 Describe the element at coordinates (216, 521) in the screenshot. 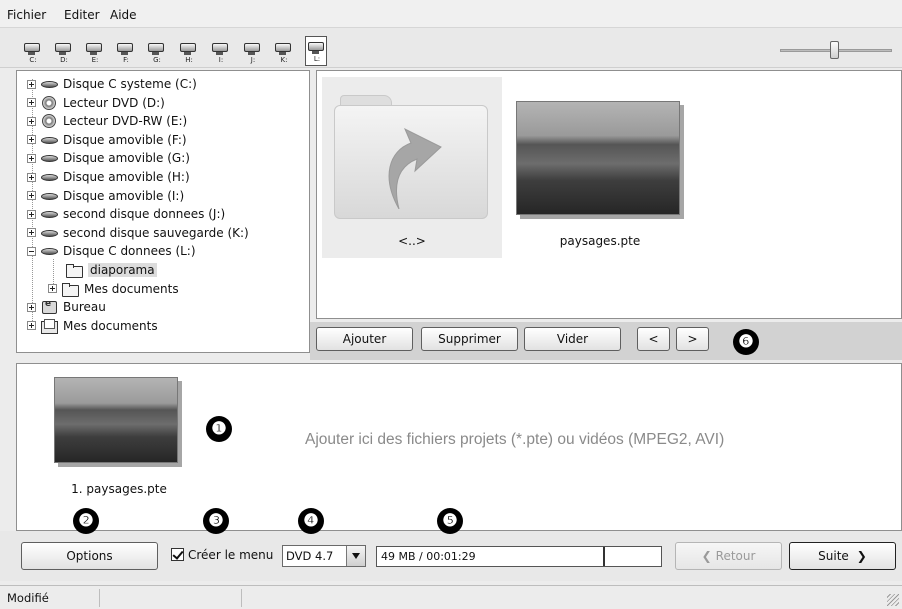

I see `callout-badge-3: ❸` at that location.